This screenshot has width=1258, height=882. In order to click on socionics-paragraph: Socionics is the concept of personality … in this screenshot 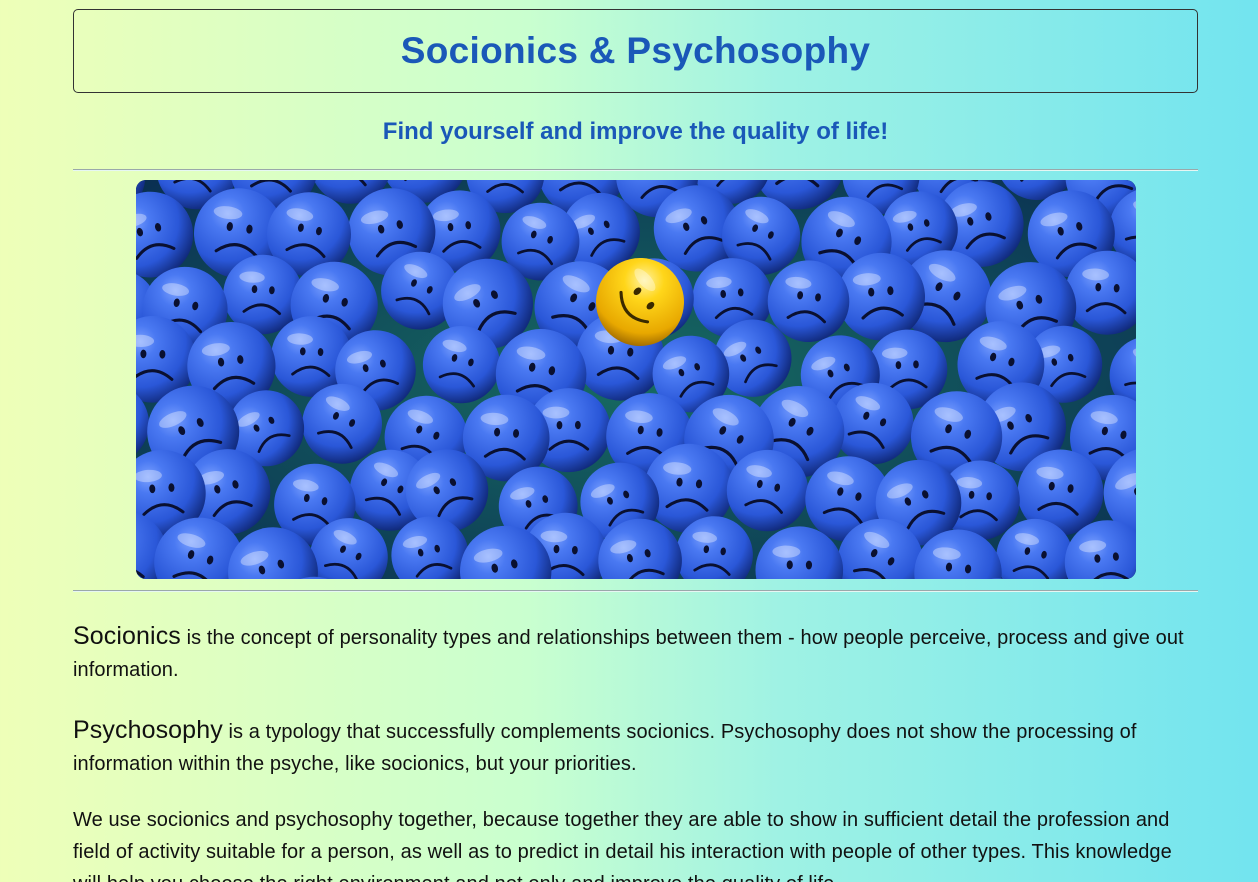, I will do `click(635, 653)`.